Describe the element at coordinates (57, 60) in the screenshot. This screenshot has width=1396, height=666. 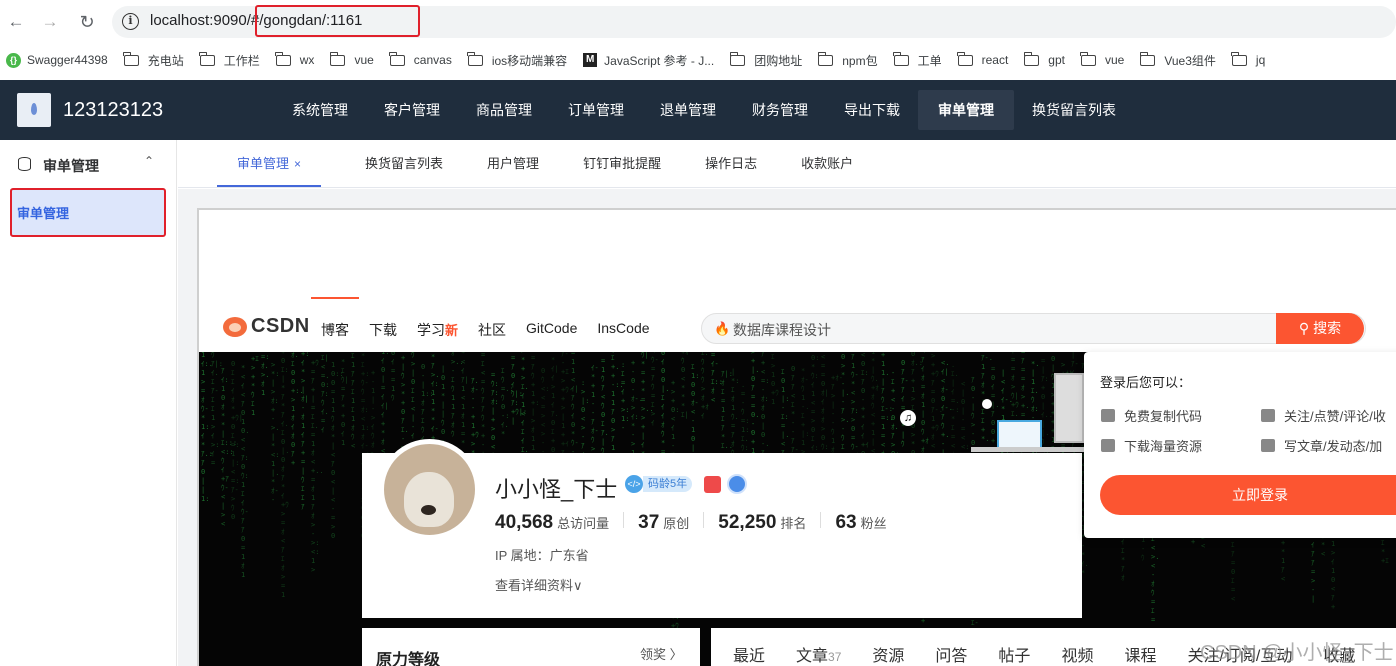
I see `bookmark-item: {} Swagger44398` at that location.